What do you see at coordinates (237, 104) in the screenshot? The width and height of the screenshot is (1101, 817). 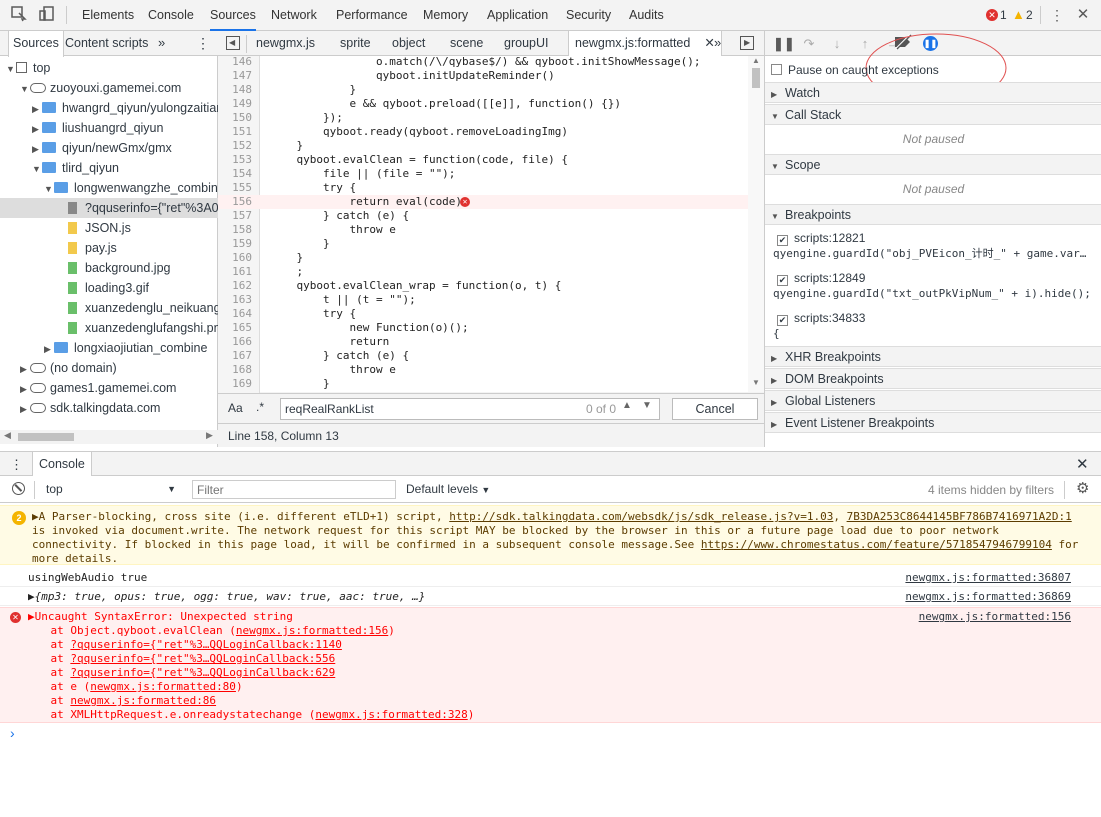 I see `line-number: 149` at bounding box center [237, 104].